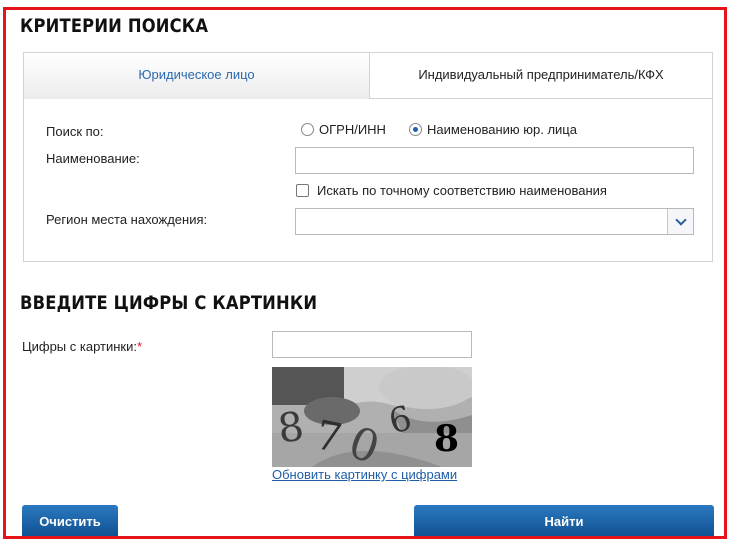  I want to click on radio-name-legal-entity, so click(415, 129).